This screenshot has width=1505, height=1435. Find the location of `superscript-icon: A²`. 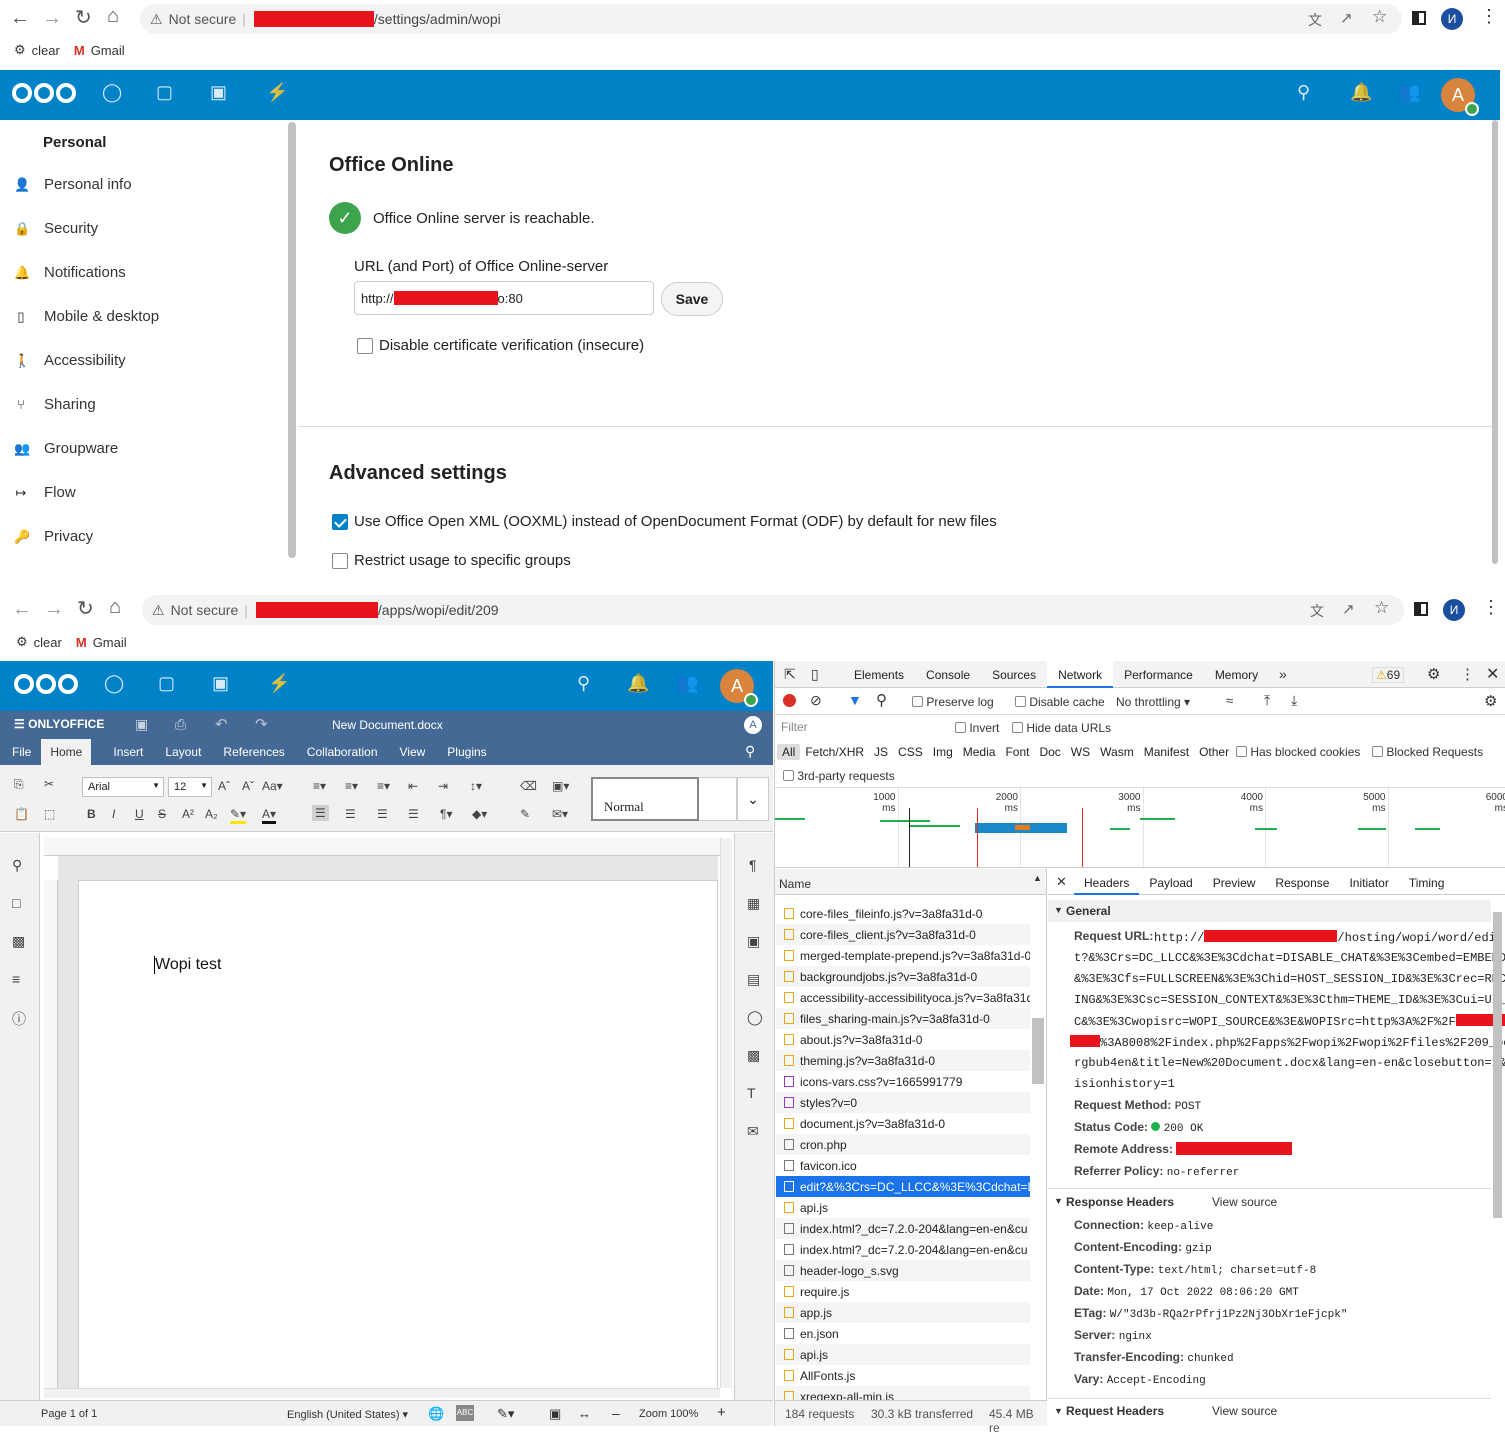

superscript-icon: A² is located at coordinates (188, 814).